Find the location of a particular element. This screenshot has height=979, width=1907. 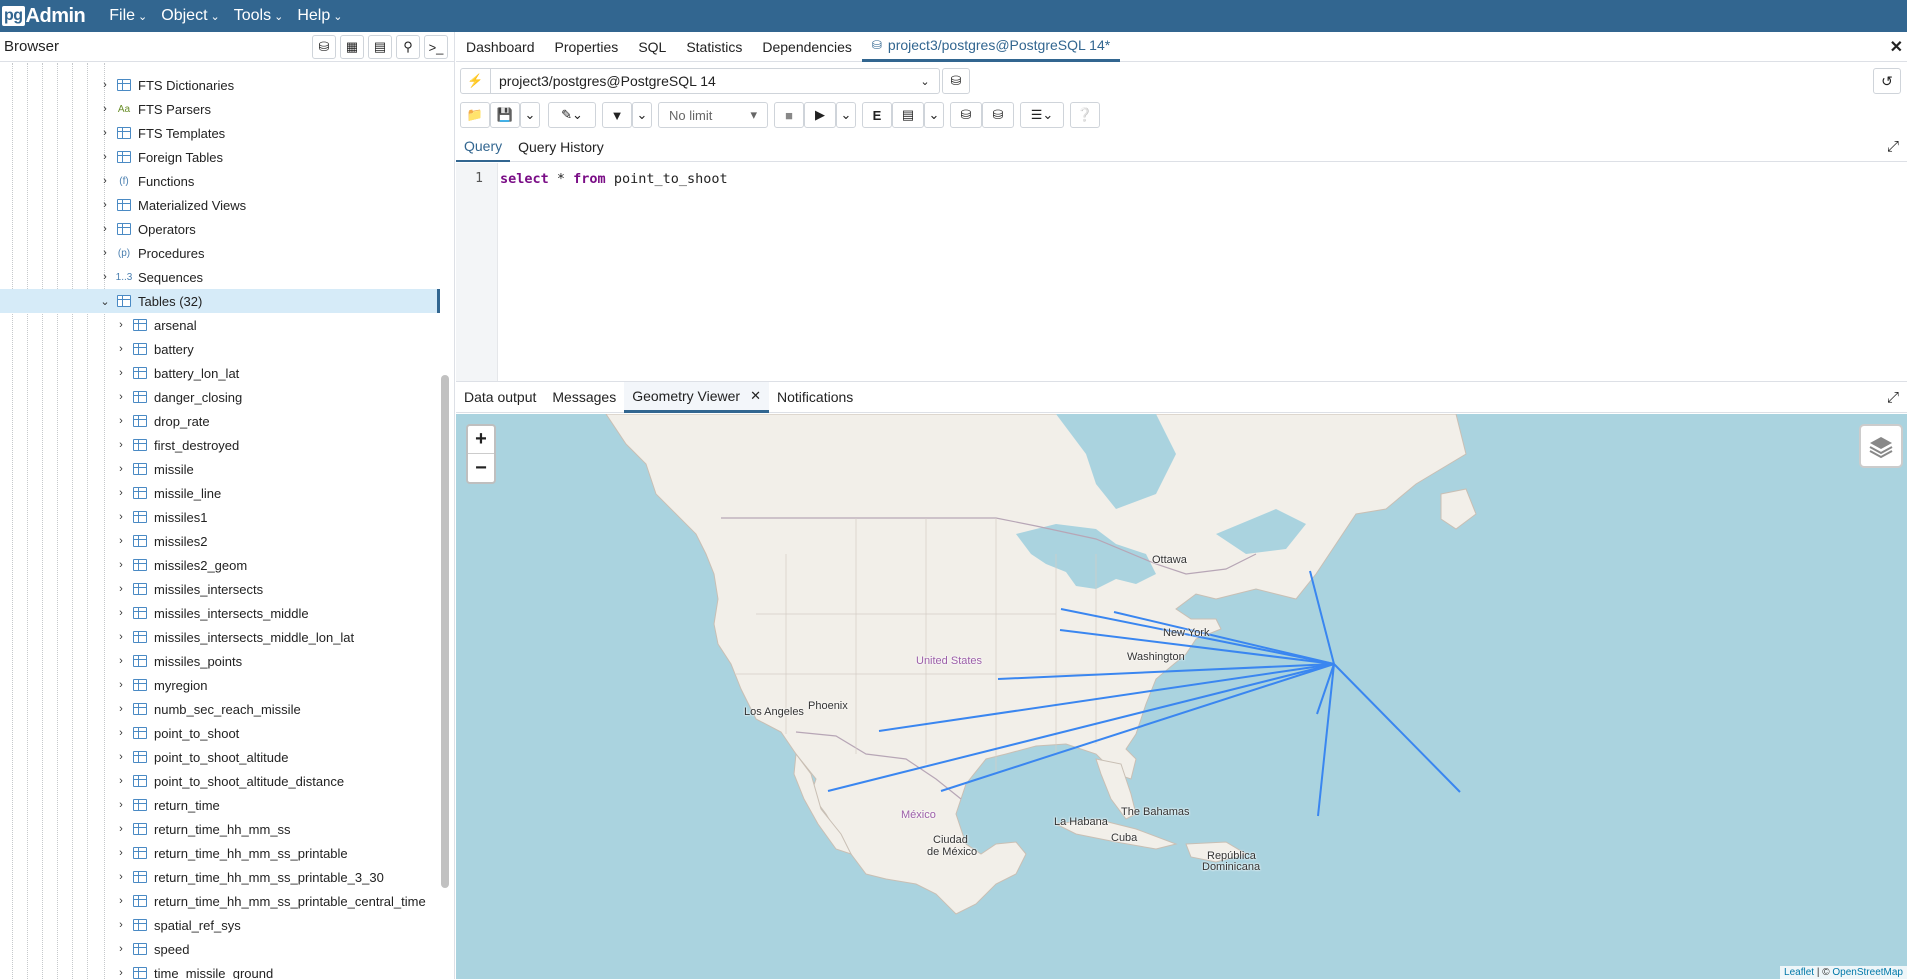

tab-data-output: Data output is located at coordinates (500, 397).